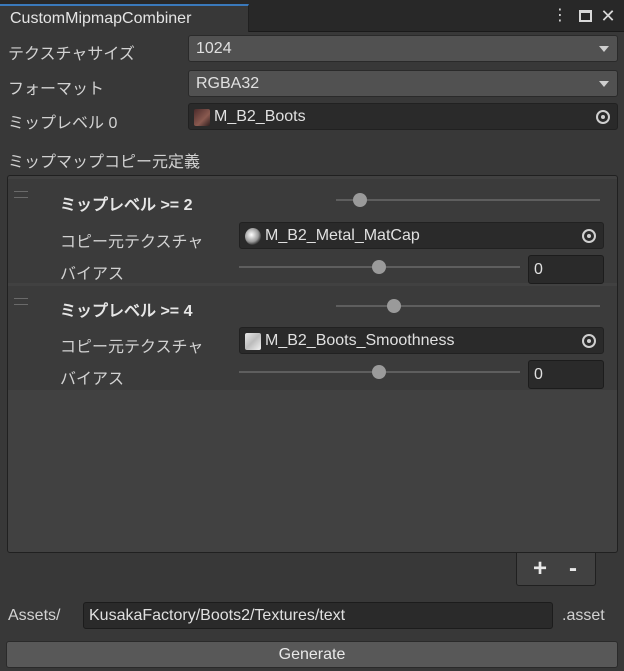 This screenshot has width=624, height=671. Describe the element at coordinates (214, 48) in the screenshot. I see `texture-size-value: 1024` at that location.